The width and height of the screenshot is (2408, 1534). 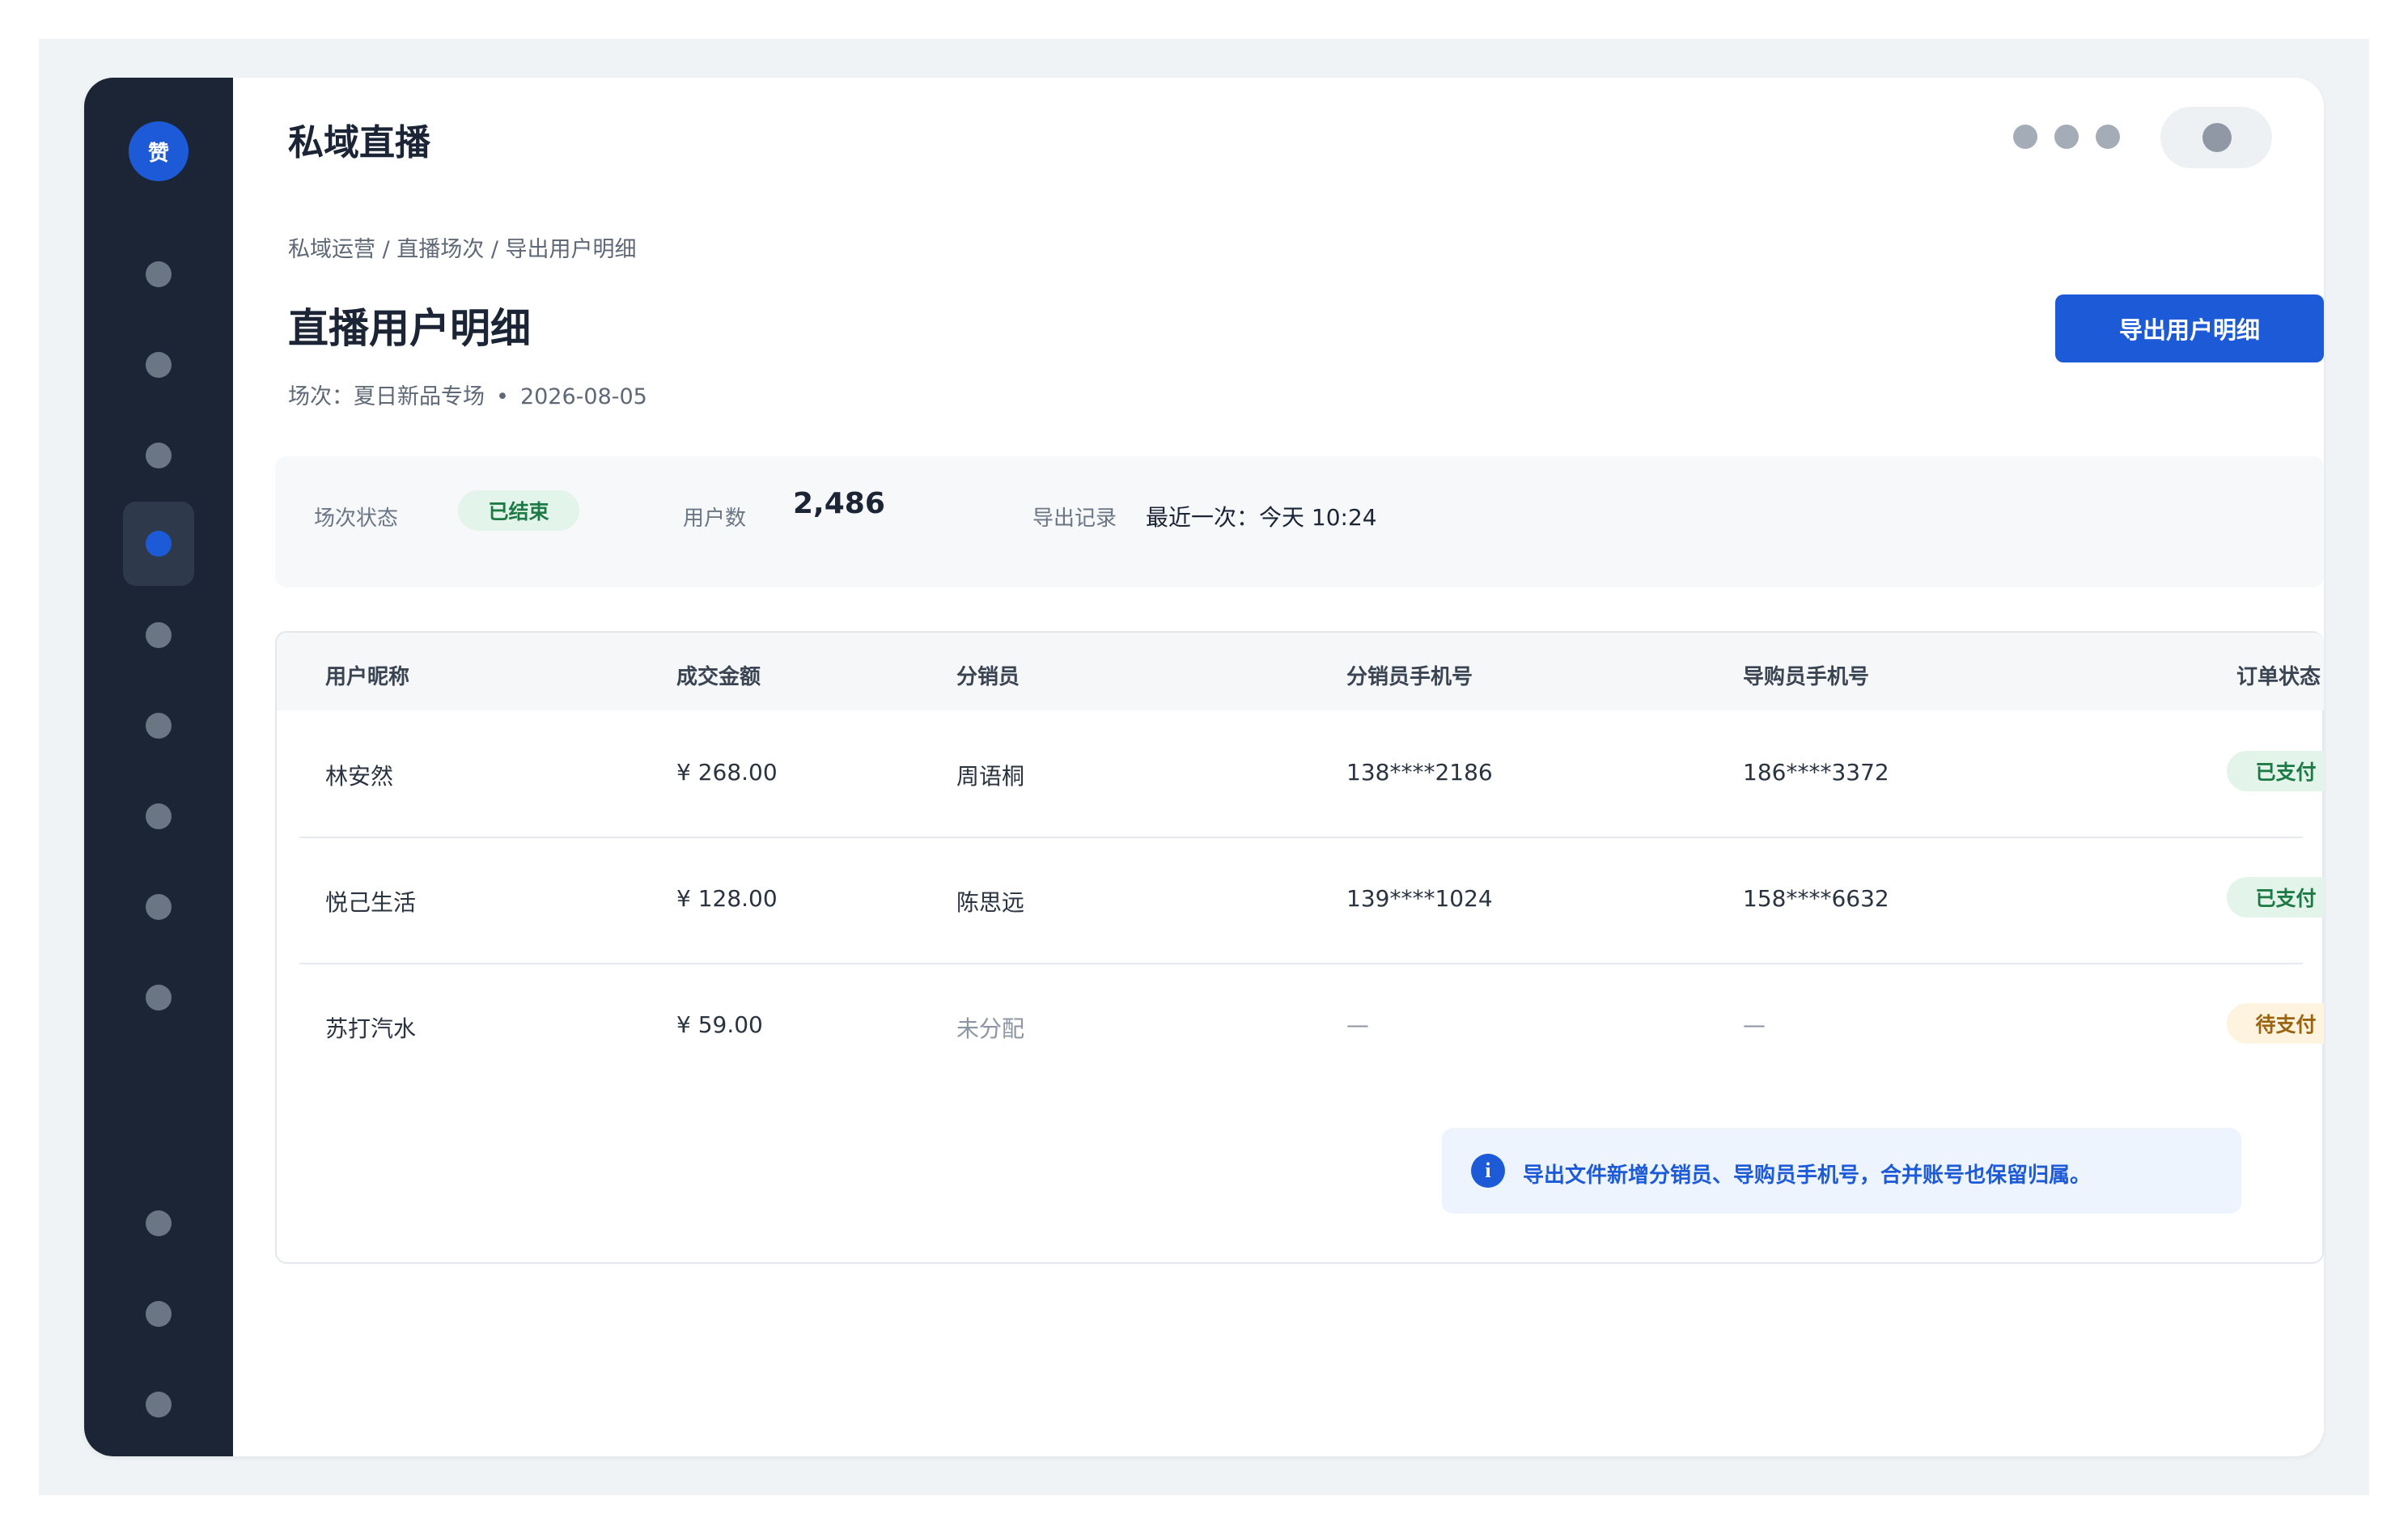 What do you see at coordinates (1816, 898) in the screenshot?
I see `cell-guide-phone: 158****6632` at bounding box center [1816, 898].